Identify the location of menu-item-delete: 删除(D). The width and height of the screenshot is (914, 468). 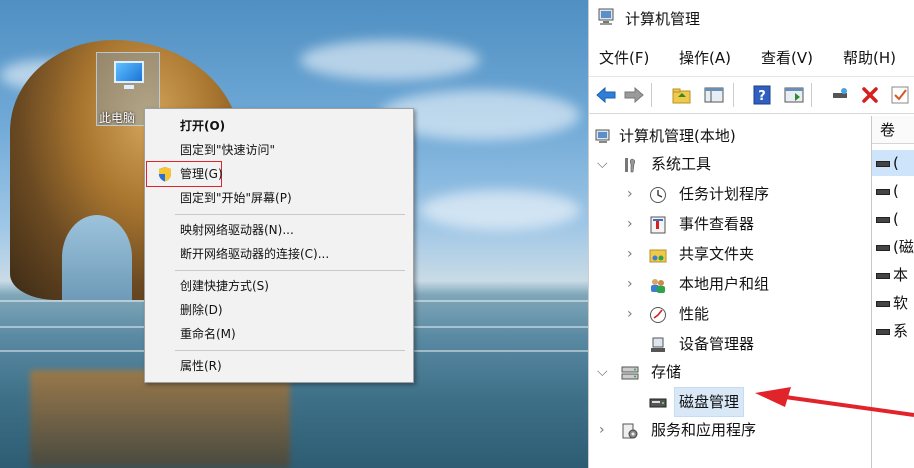
(279, 310).